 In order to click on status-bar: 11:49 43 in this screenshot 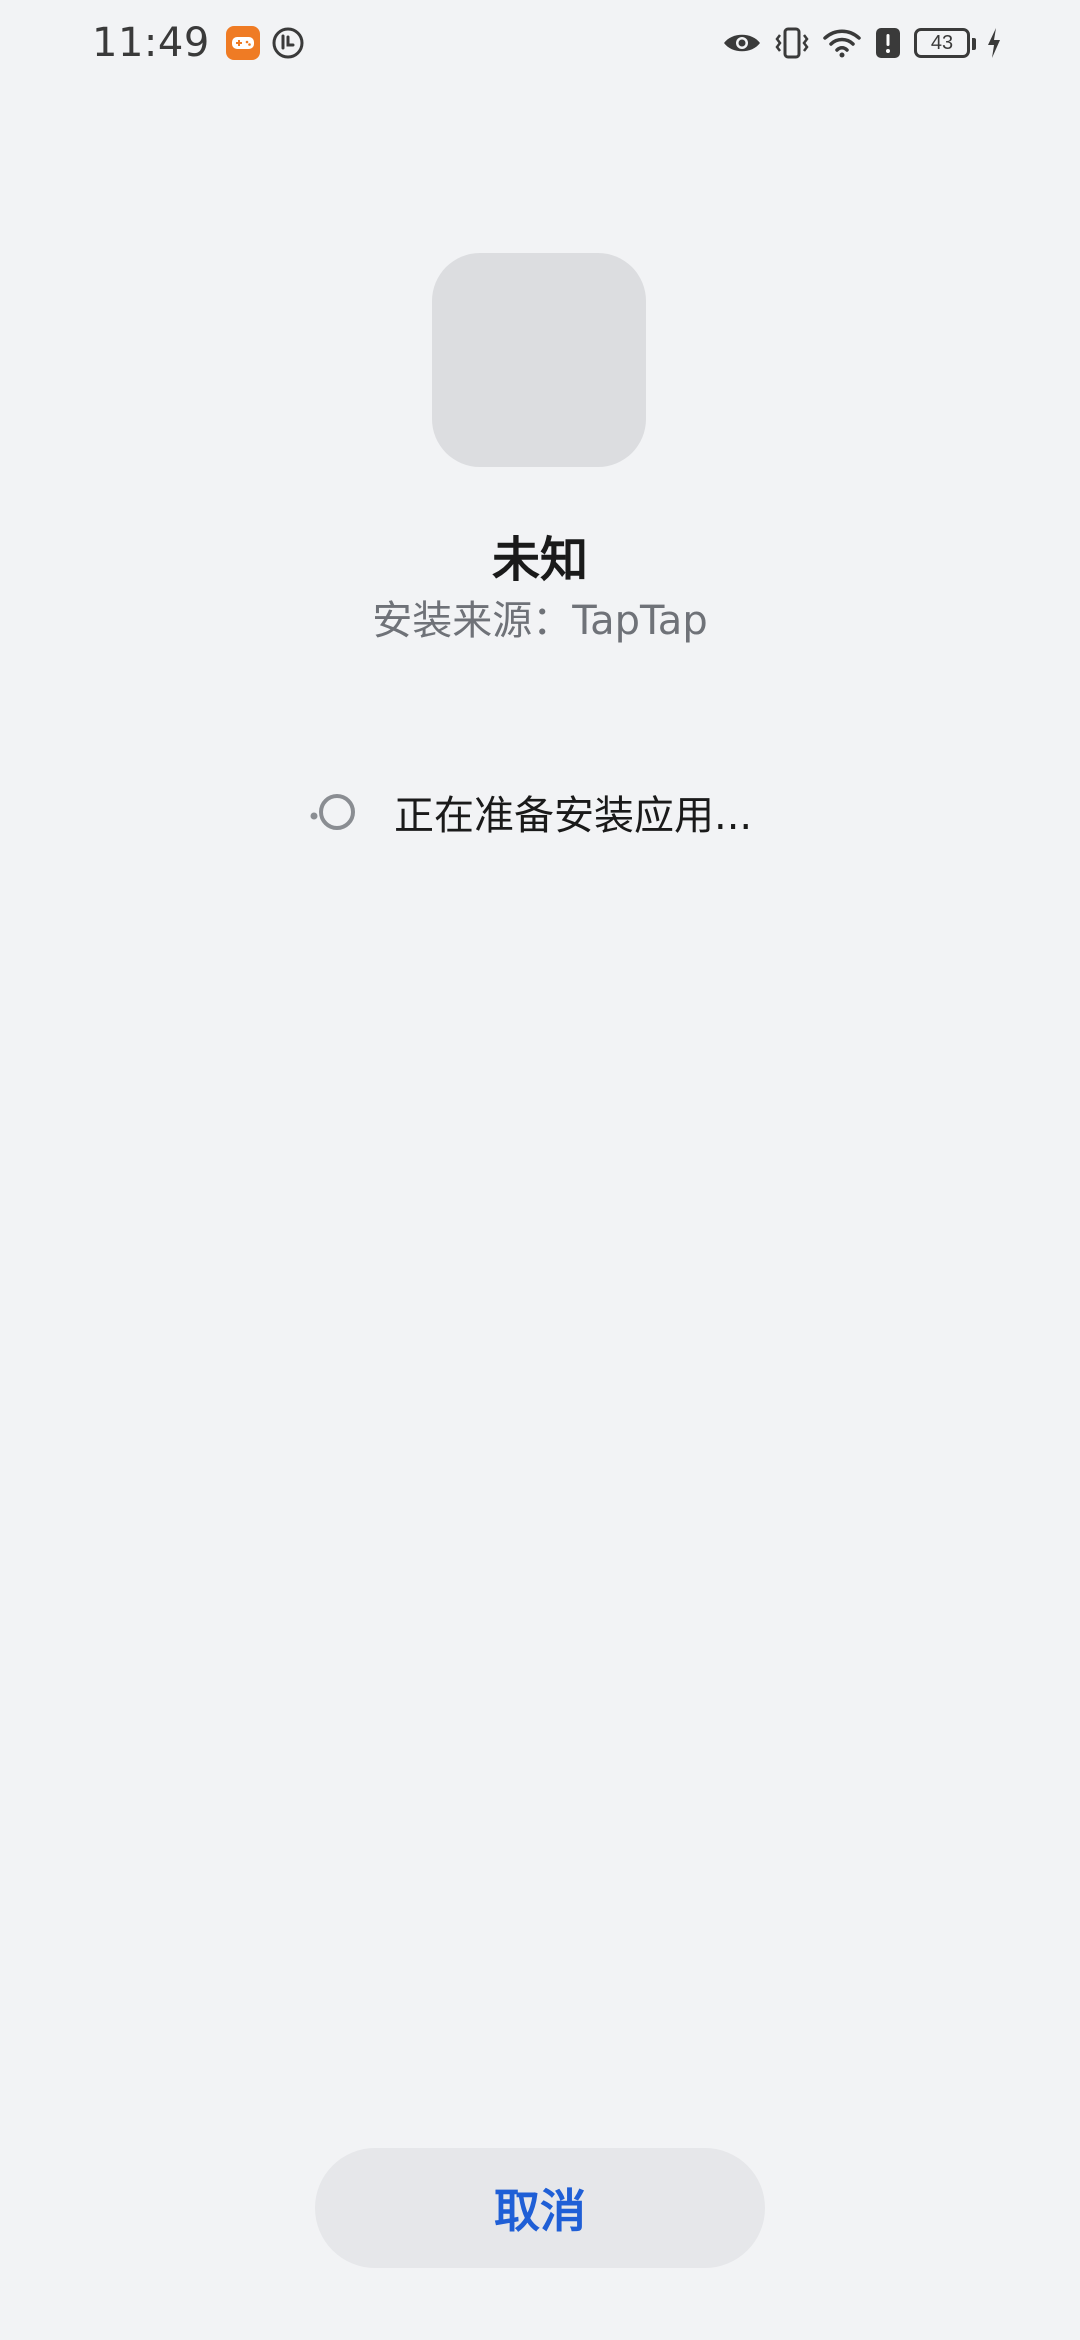, I will do `click(540, 42)`.